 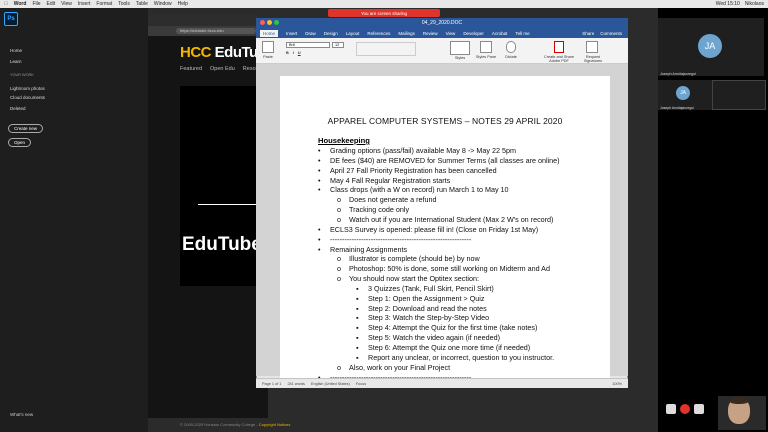 What do you see at coordinates (430, 33) in the screenshot?
I see `tab-review: Review` at bounding box center [430, 33].